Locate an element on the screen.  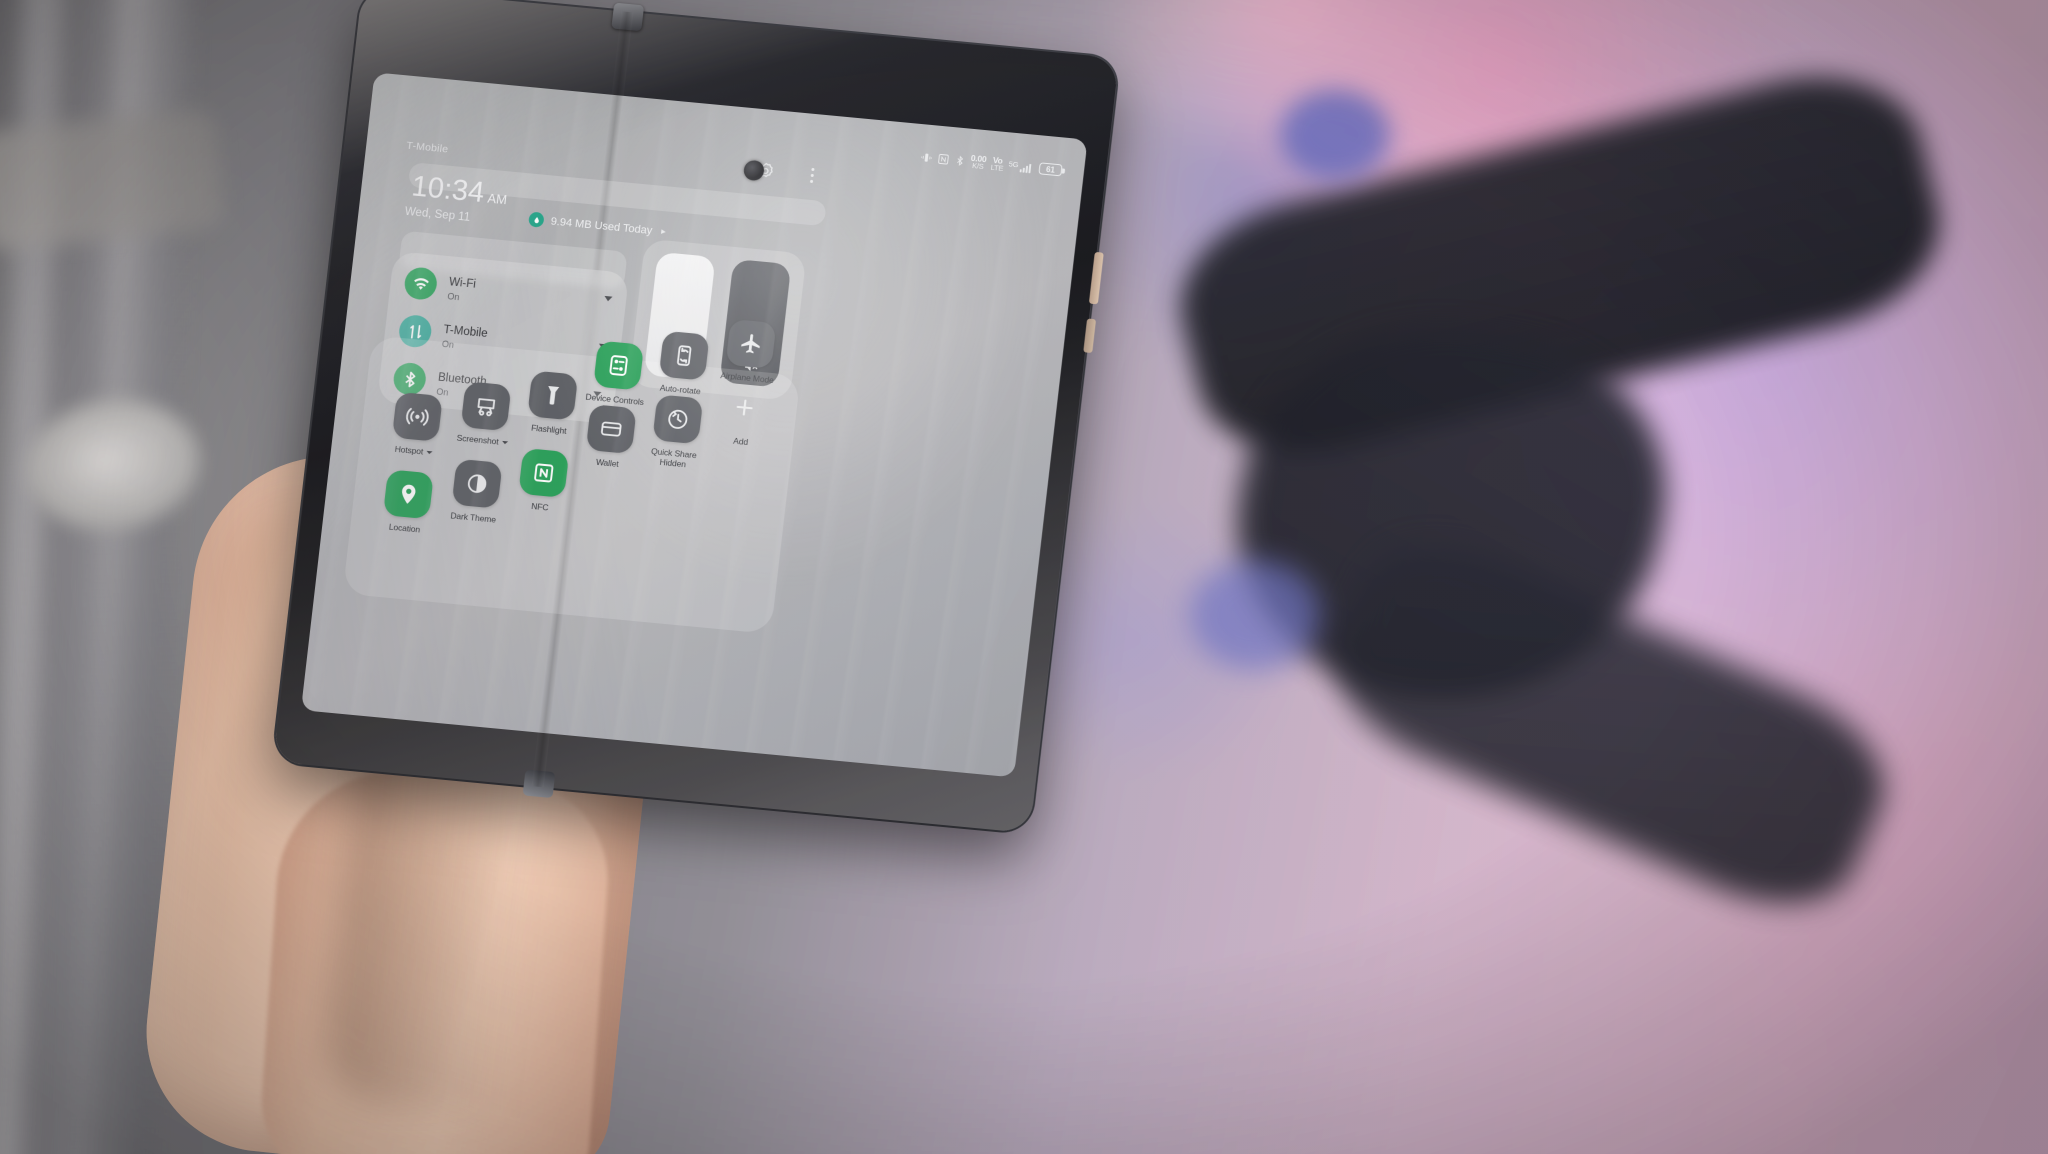
carrier-label: T-Mobile is located at coordinates (427, 147).